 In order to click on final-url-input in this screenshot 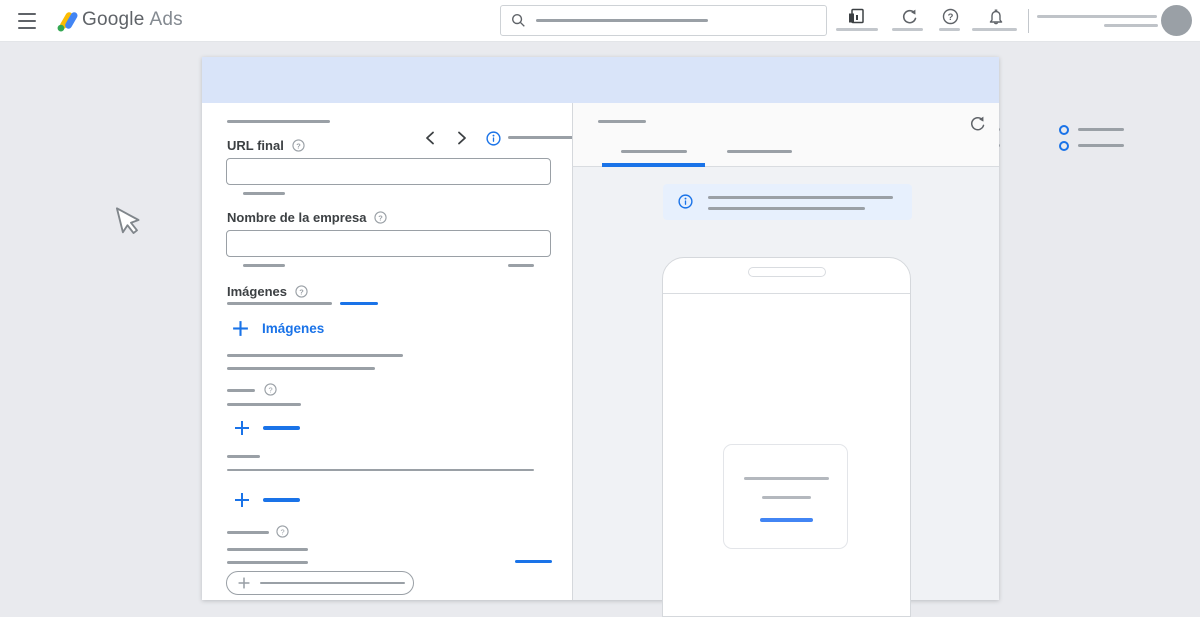, I will do `click(388, 171)`.